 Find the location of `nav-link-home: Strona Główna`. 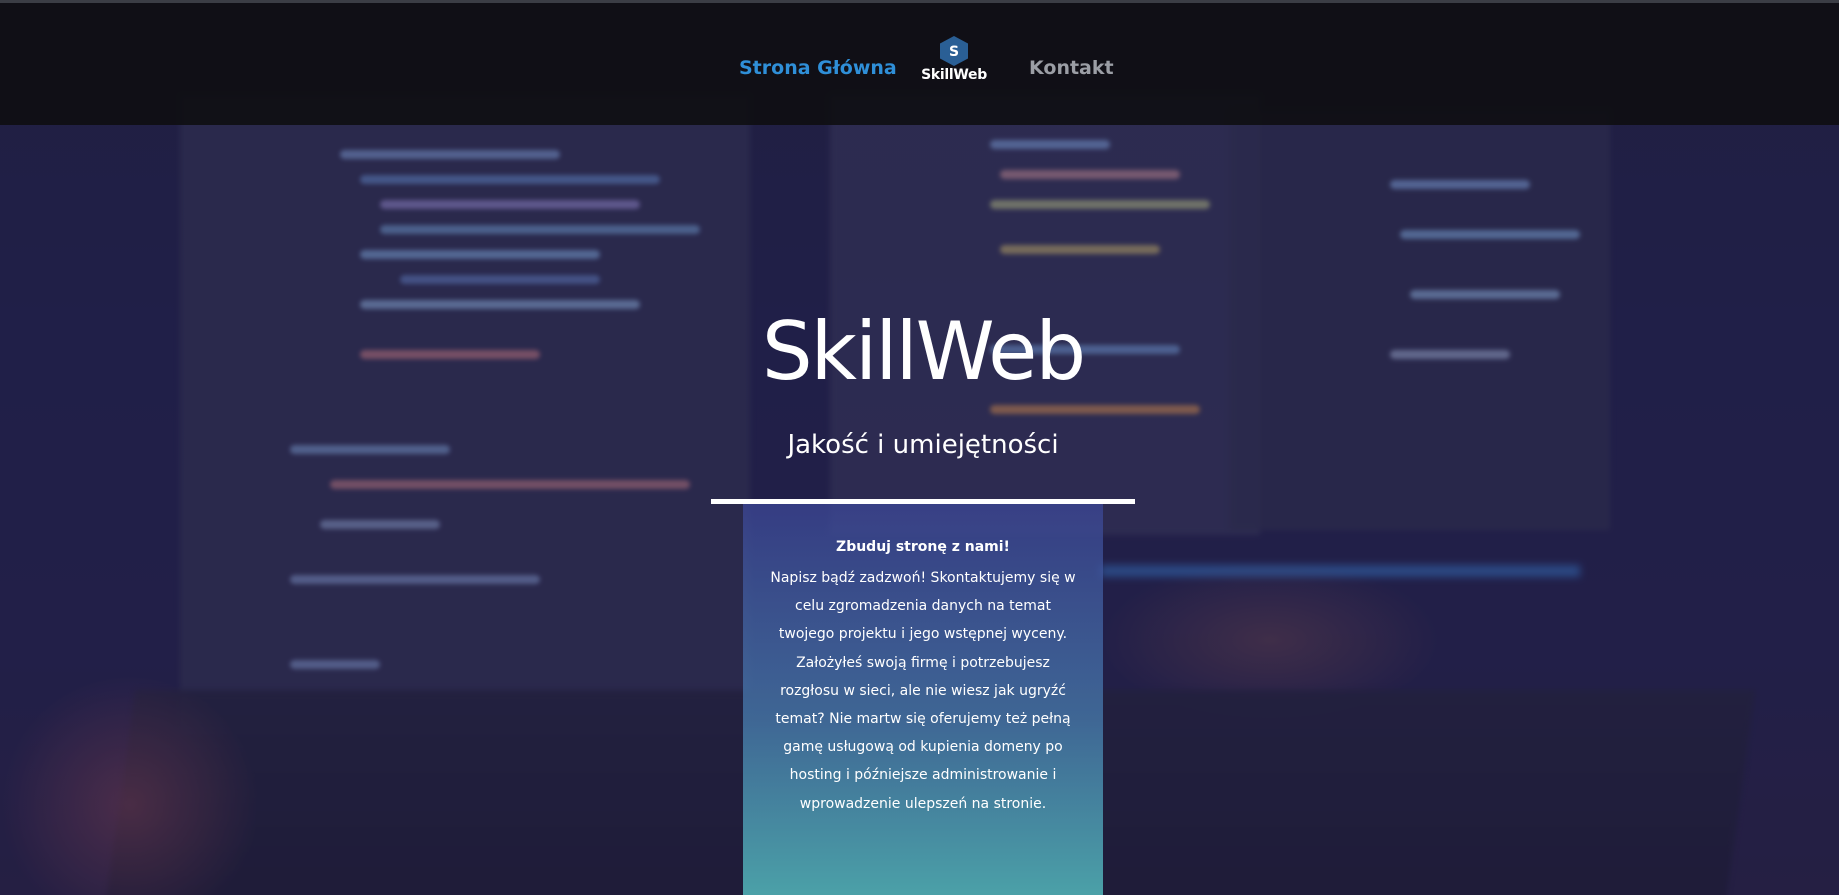

nav-link-home: Strona Główna is located at coordinates (818, 68).